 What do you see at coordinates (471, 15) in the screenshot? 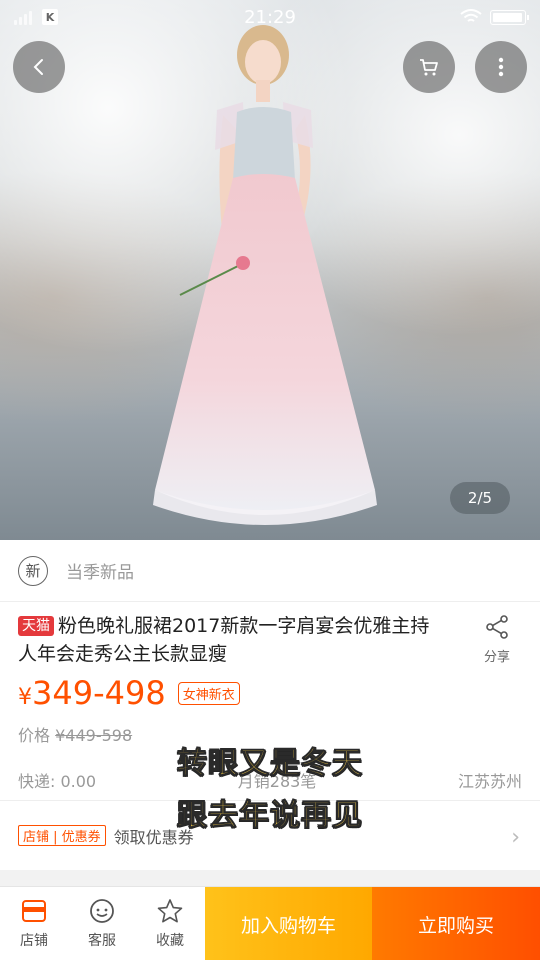
I see `wifi-icon` at bounding box center [471, 15].